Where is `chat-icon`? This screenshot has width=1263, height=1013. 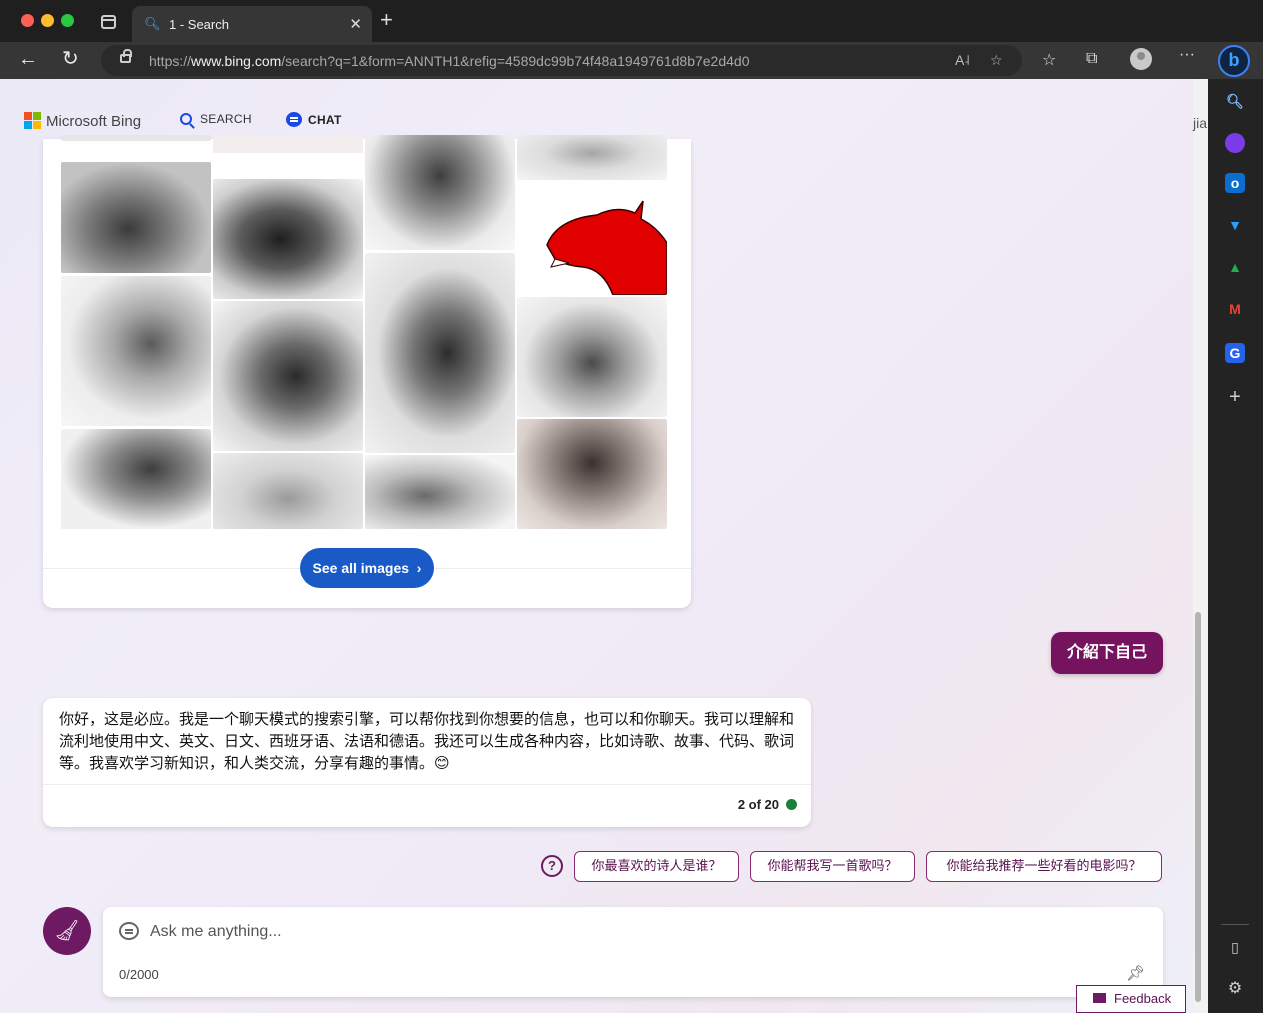 chat-icon is located at coordinates (294, 119).